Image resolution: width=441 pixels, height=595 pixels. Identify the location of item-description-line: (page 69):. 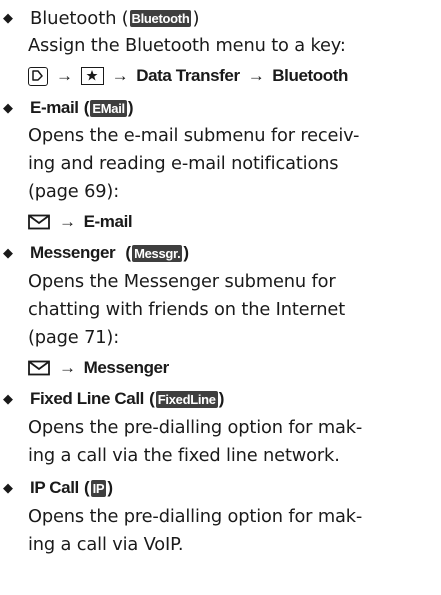
(74, 191).